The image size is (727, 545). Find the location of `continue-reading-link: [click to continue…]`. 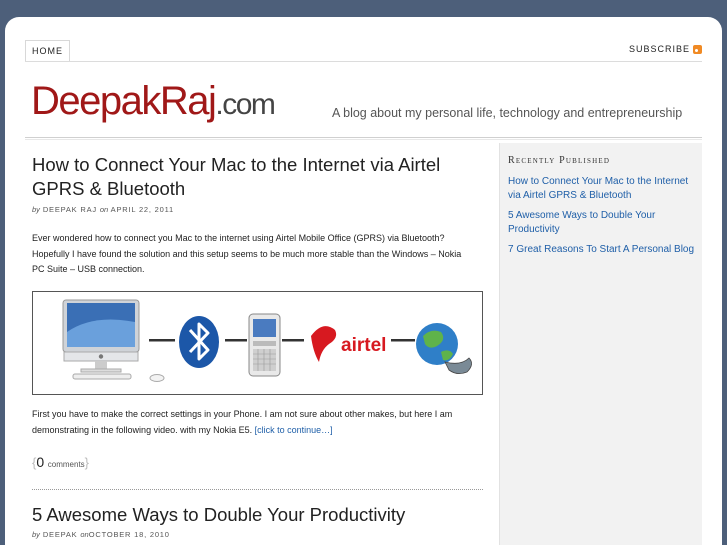

continue-reading-link: [click to continue…] is located at coordinates (294, 430).